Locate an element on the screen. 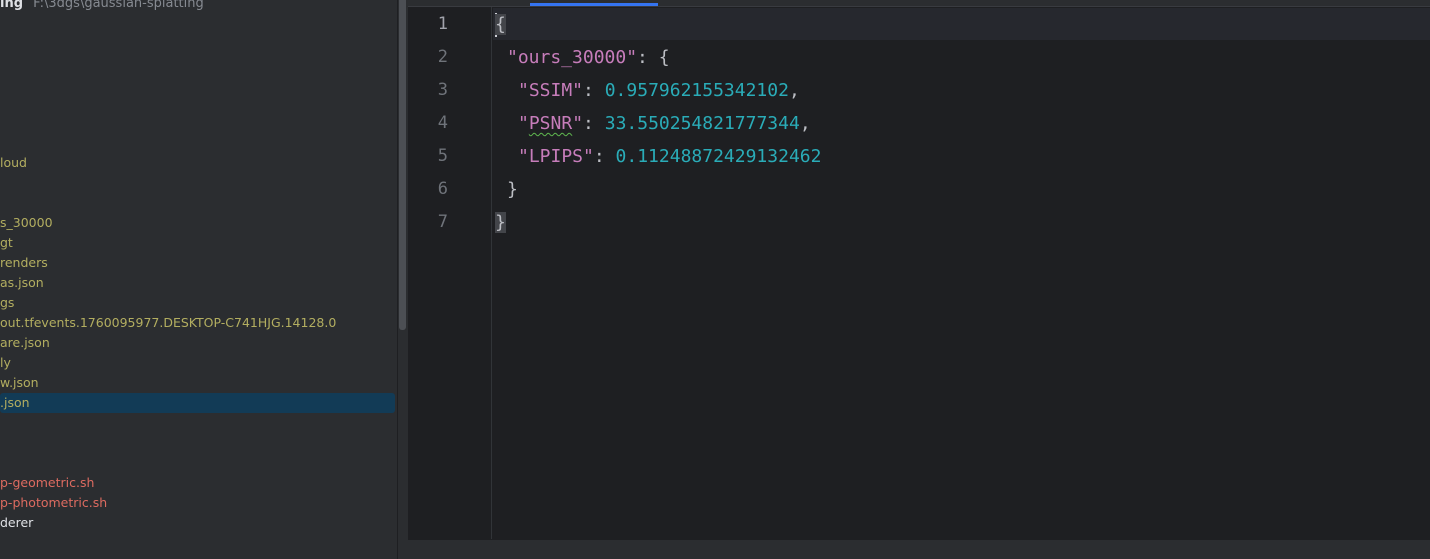 This screenshot has width=1430, height=559. tree-item-folder: s_30000 is located at coordinates (197, 223).